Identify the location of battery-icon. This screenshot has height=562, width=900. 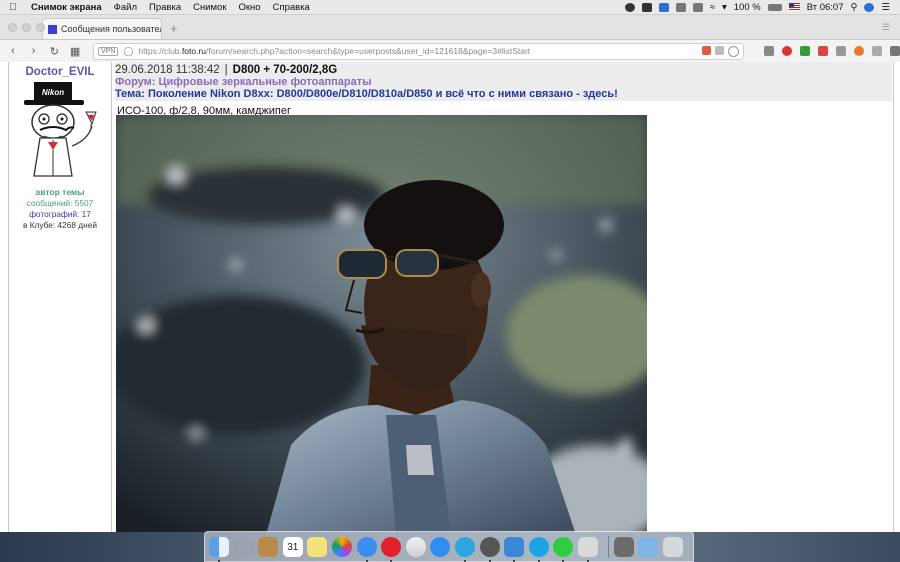
(774, 7).